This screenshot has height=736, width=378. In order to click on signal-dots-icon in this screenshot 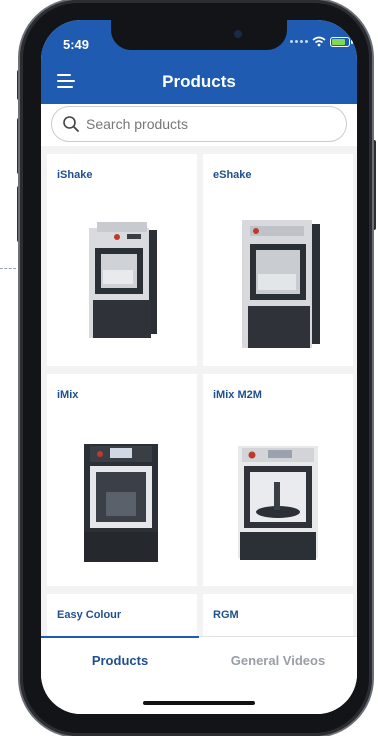, I will do `click(299, 41)`.